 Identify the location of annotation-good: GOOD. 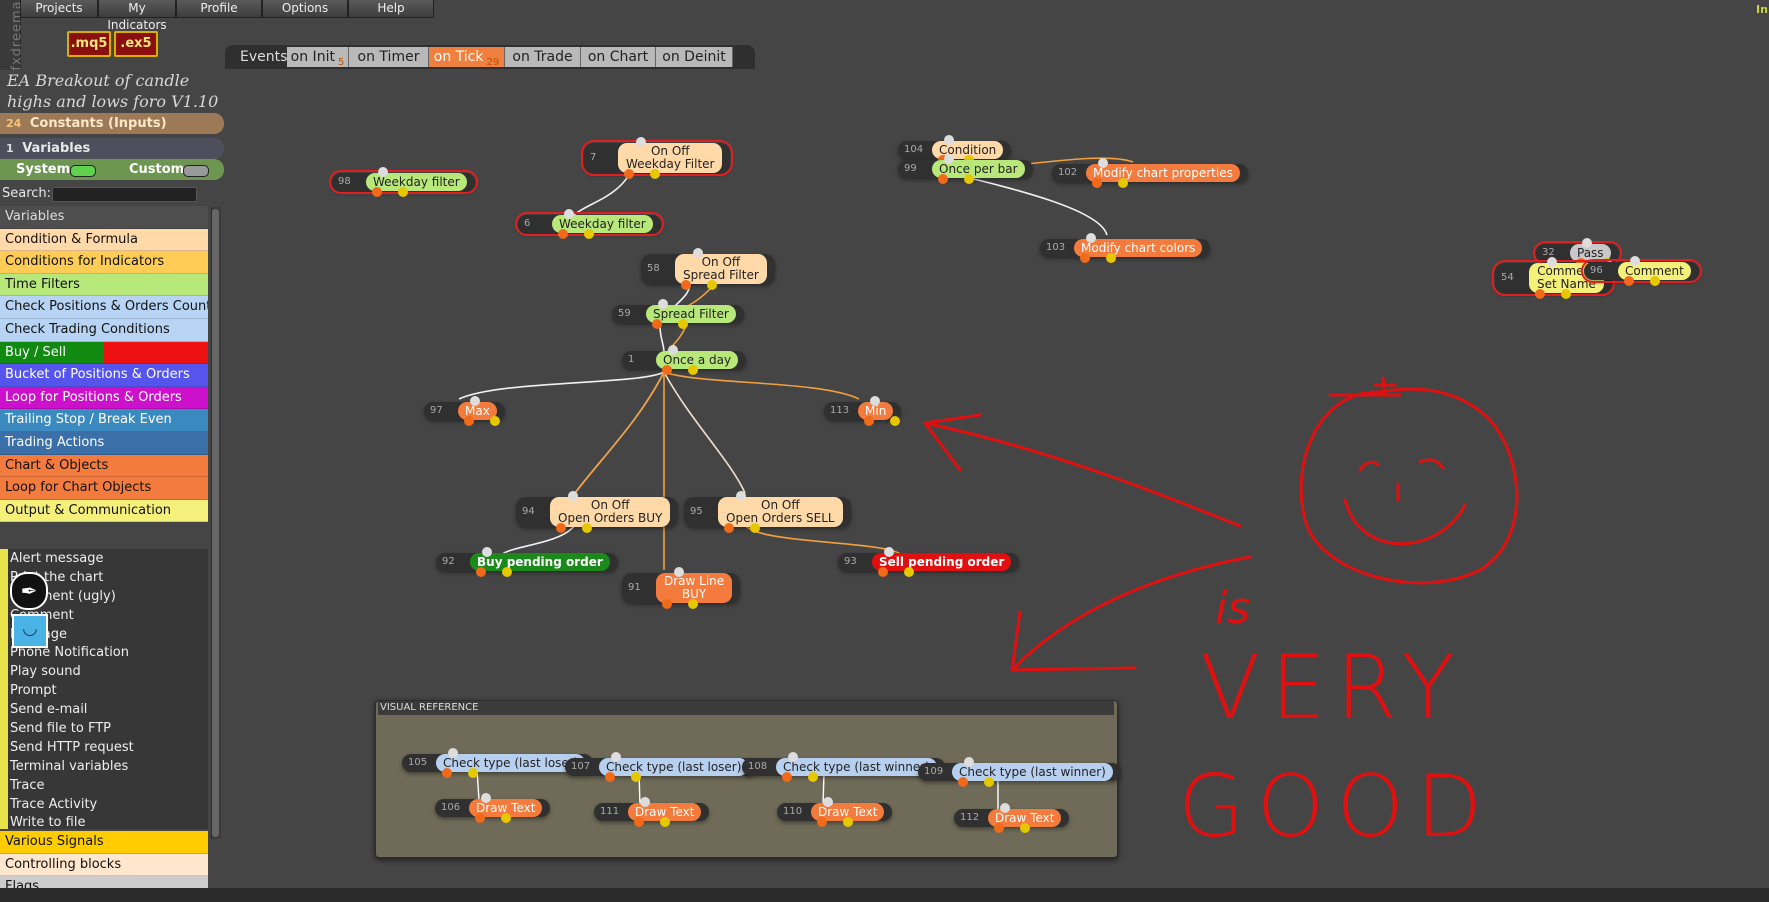
(1336, 807).